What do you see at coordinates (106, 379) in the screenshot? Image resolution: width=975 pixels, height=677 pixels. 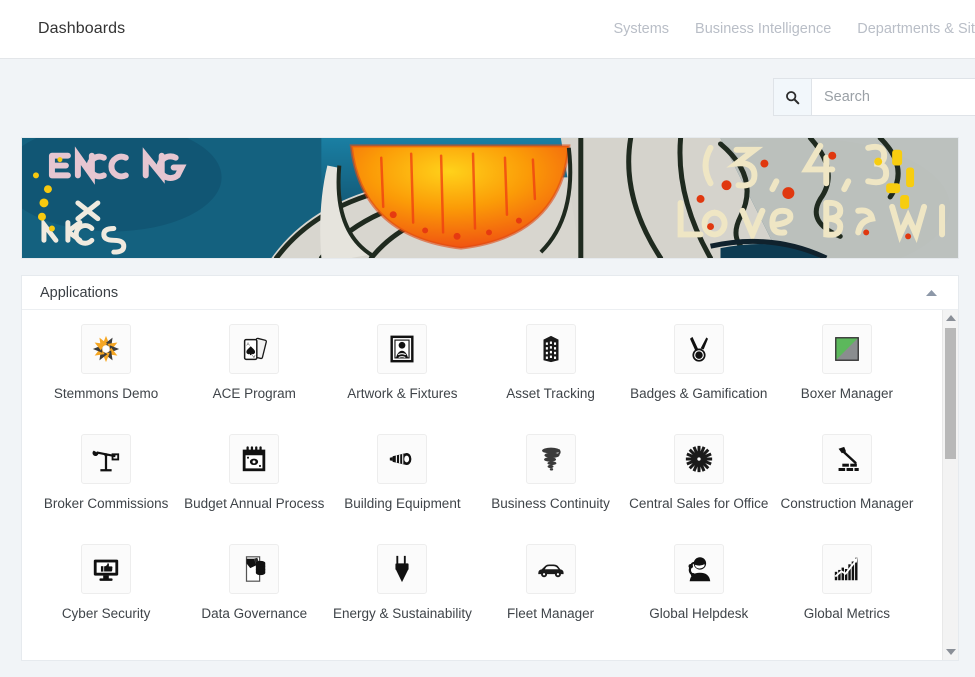 I see `app-tile-stemmons-demo: Stemmons Demo` at bounding box center [106, 379].